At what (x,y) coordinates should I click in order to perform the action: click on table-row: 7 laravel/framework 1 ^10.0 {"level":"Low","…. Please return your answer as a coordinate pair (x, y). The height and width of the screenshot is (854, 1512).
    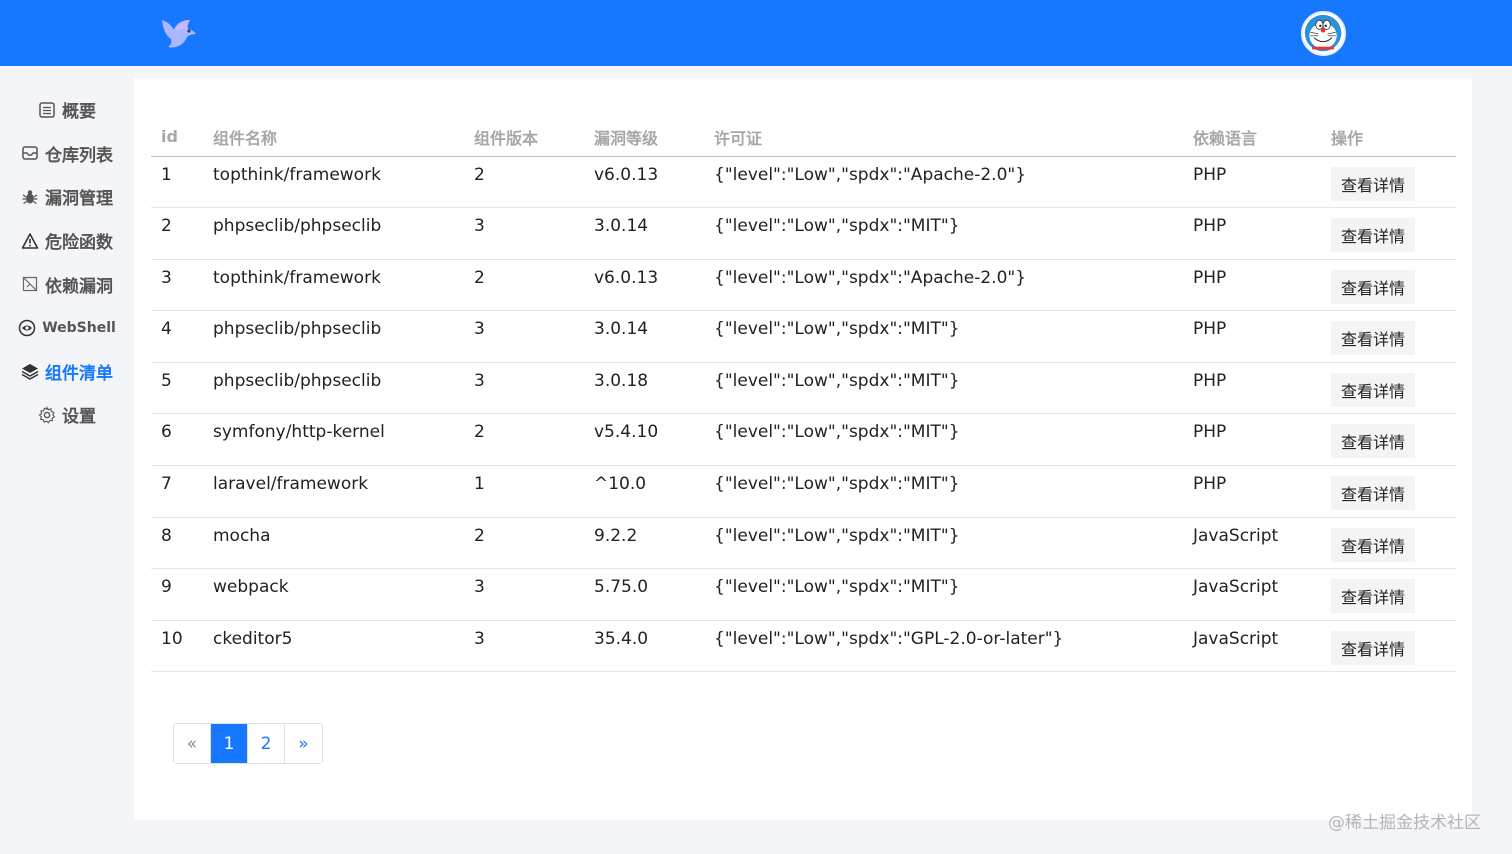
    Looking at the image, I should click on (803, 491).